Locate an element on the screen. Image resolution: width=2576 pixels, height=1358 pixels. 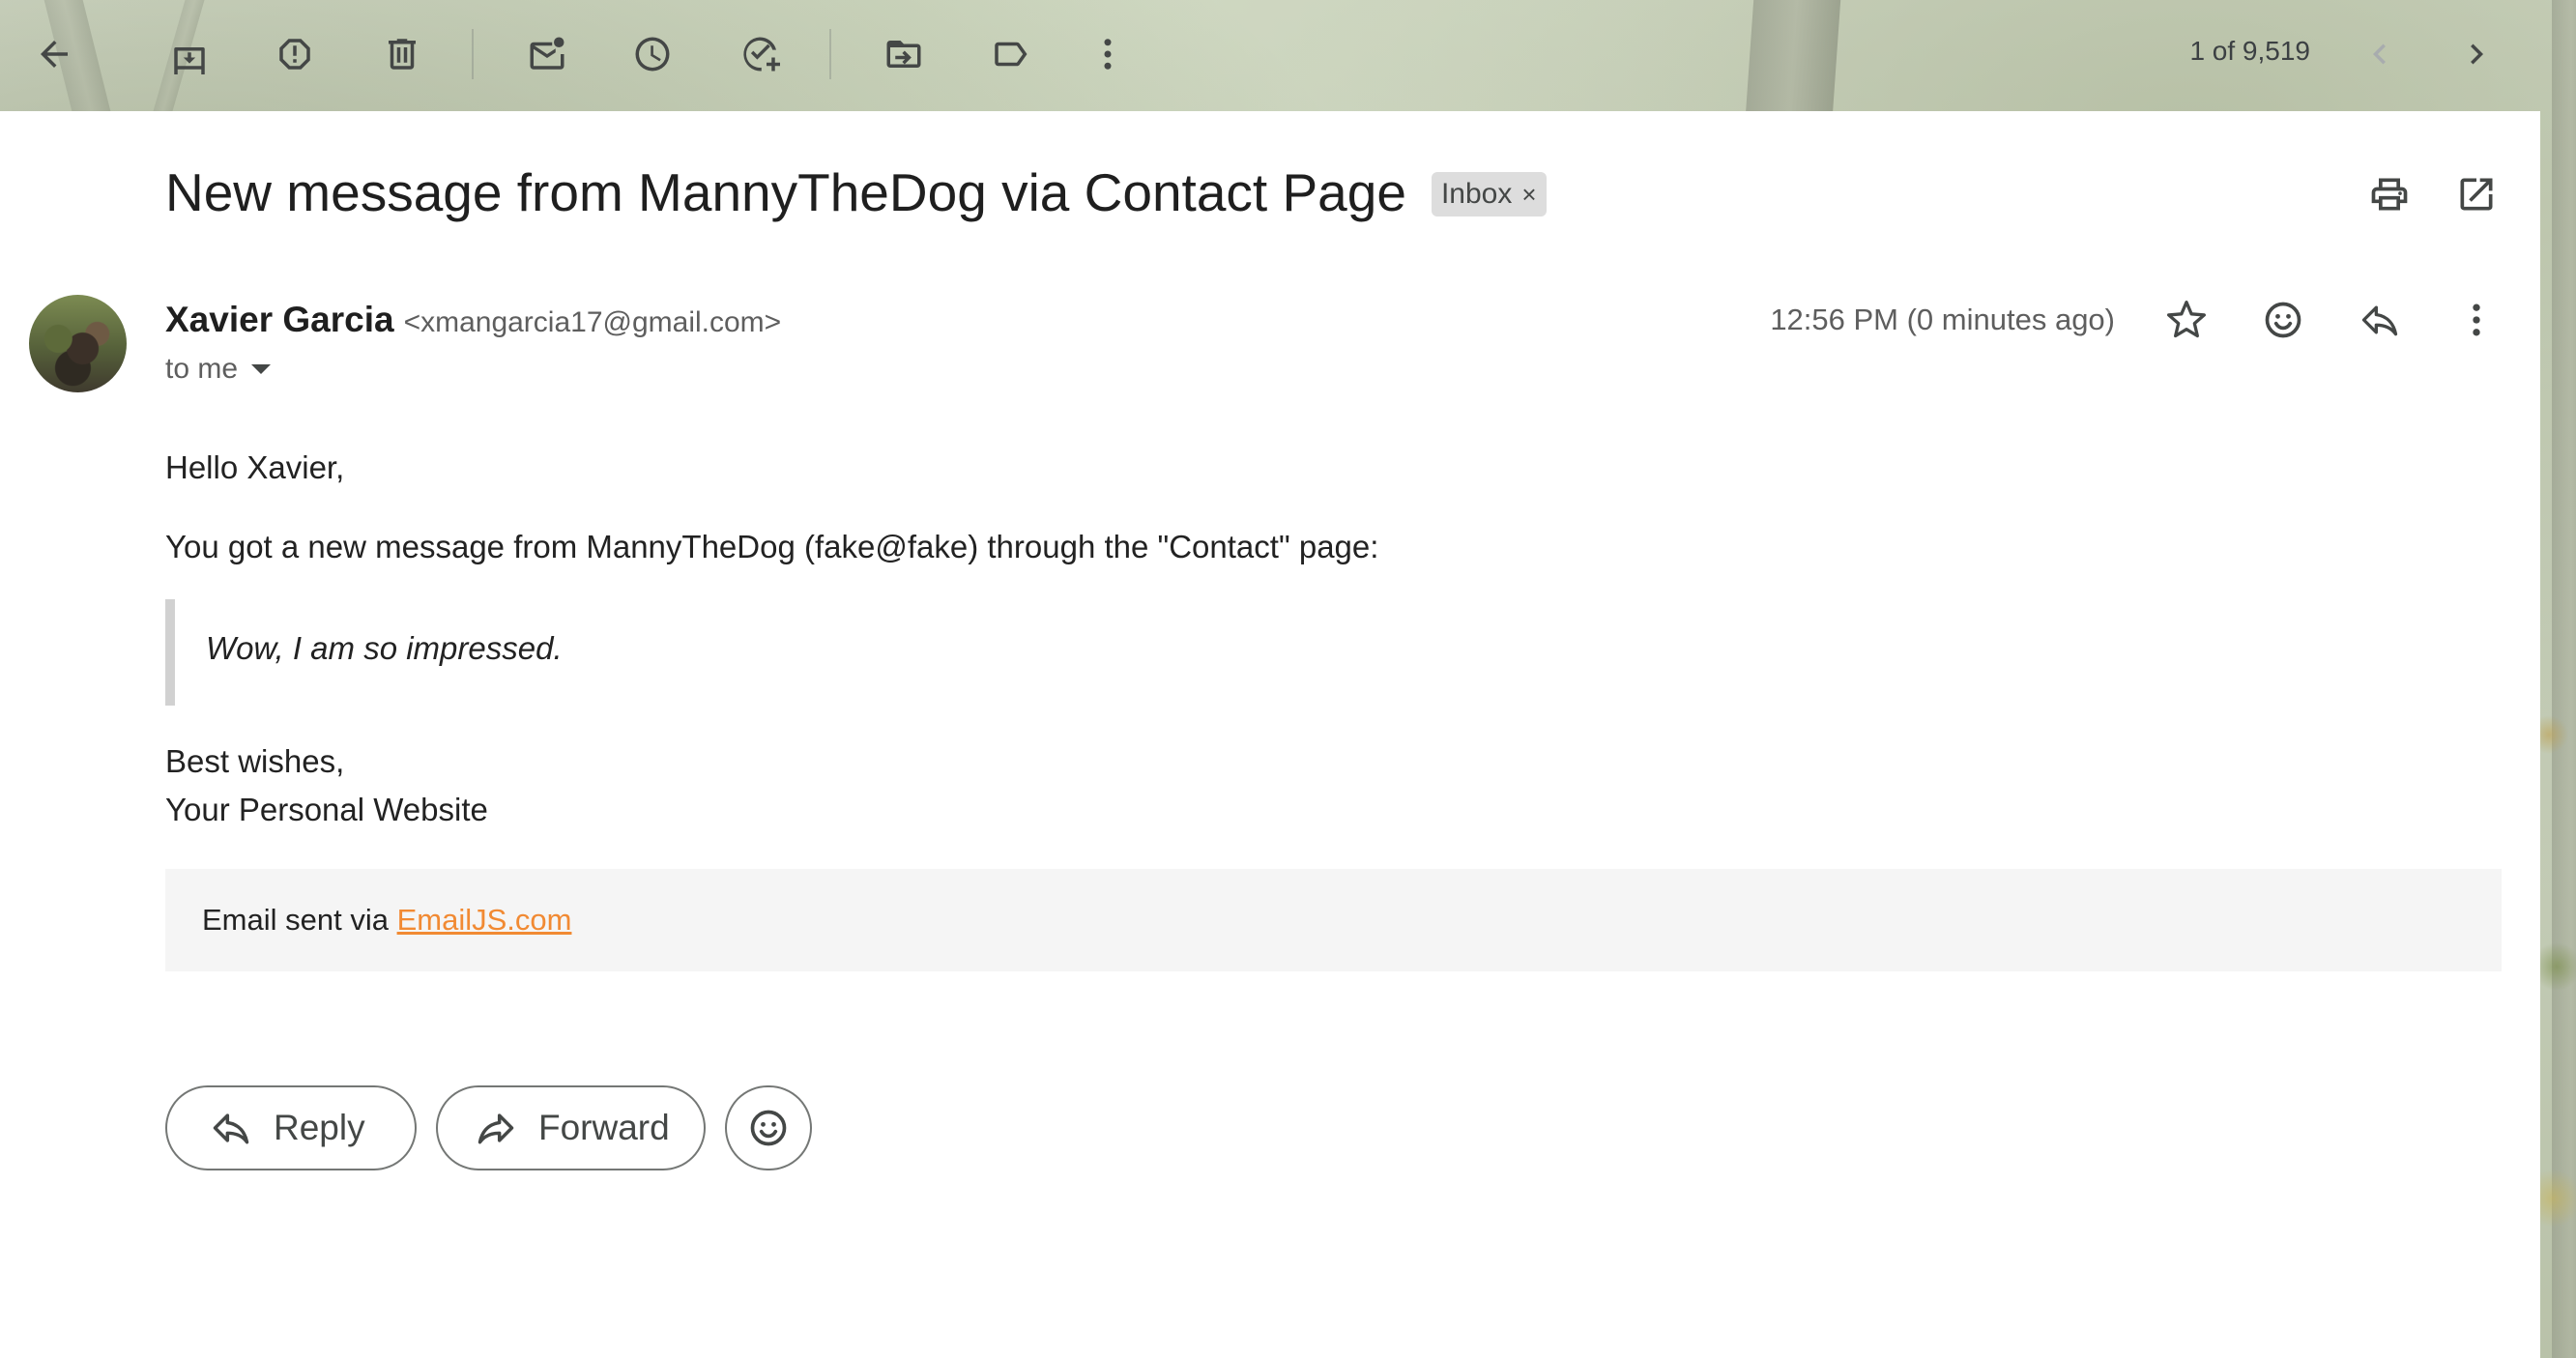
sender-info: Xavier Garcia <xmangarcia17@gmail.com> is located at coordinates (473, 320).